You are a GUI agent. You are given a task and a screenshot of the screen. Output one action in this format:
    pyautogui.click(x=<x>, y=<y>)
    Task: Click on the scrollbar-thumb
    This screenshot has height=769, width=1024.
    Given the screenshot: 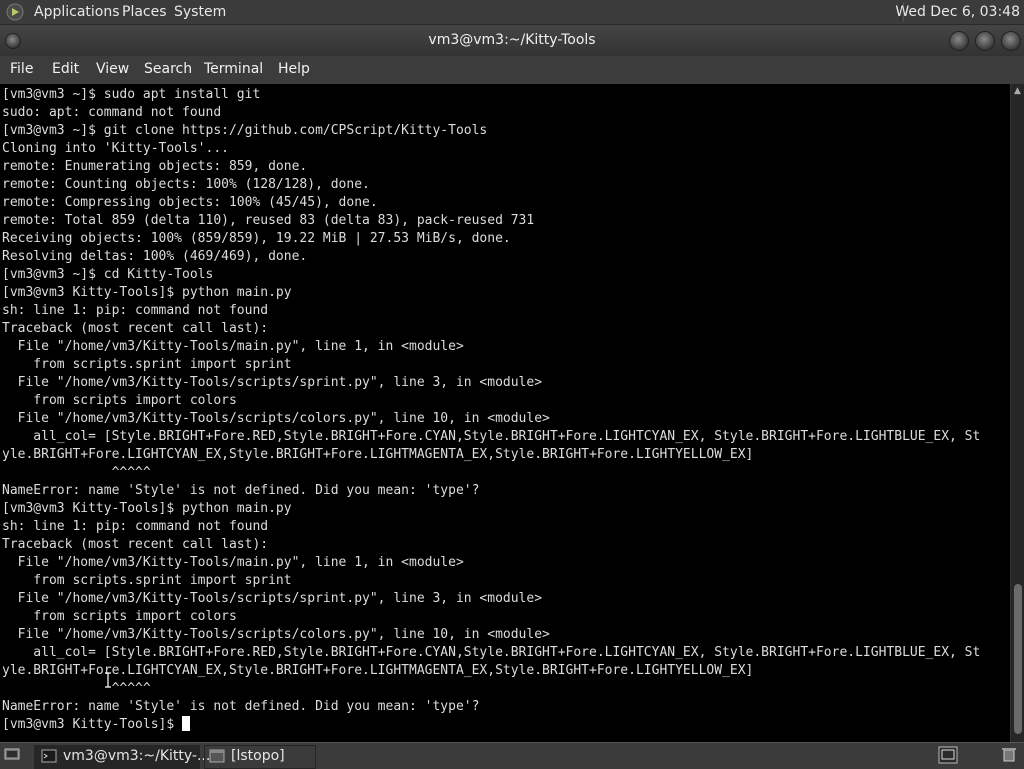 What is the action you would take?
    pyautogui.click(x=1018, y=659)
    